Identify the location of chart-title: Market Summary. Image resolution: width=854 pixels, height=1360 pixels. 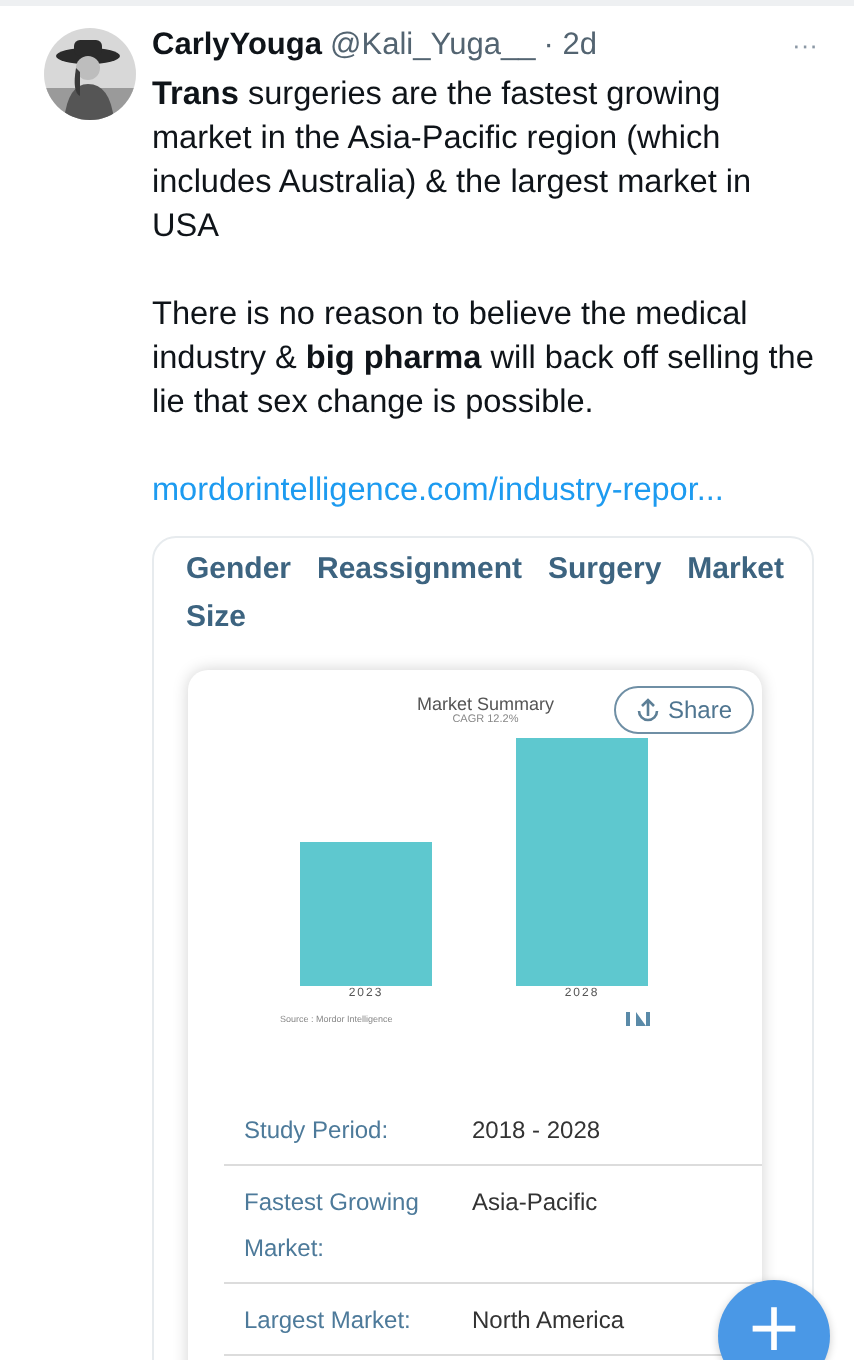
(485, 704).